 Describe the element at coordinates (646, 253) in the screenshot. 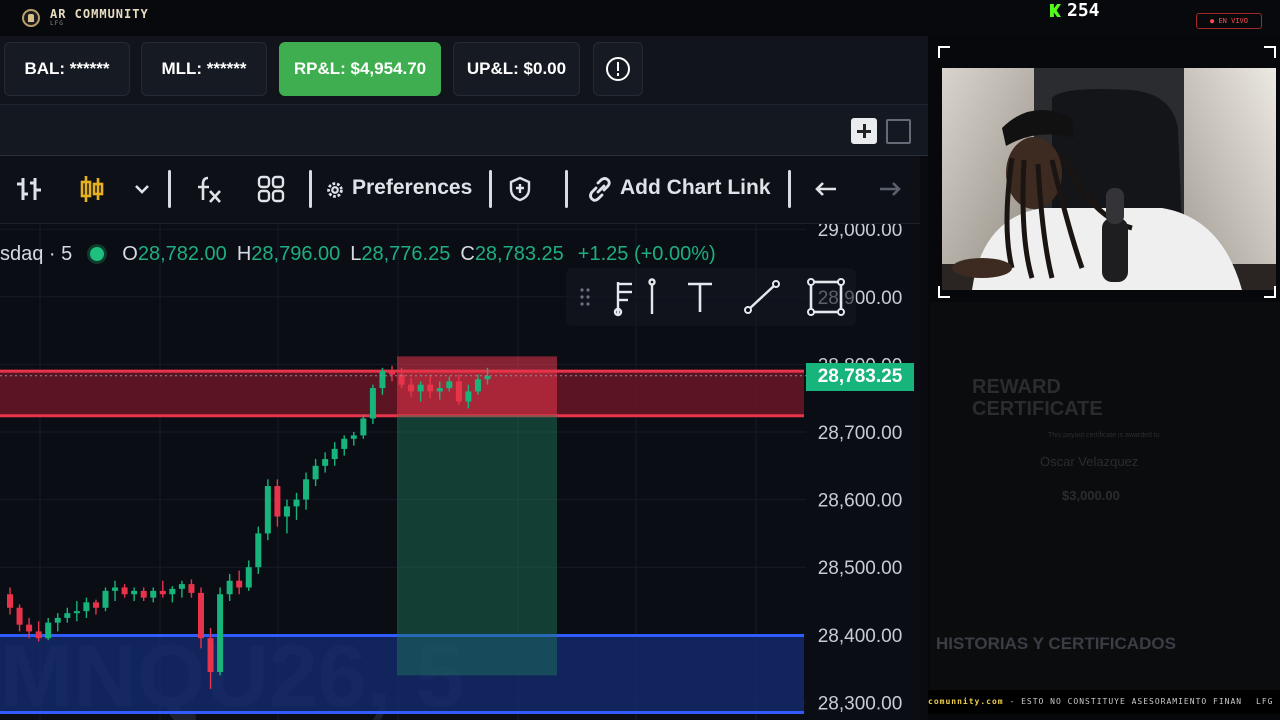

I see `change-value: +1.25 (+0.00%)` at that location.